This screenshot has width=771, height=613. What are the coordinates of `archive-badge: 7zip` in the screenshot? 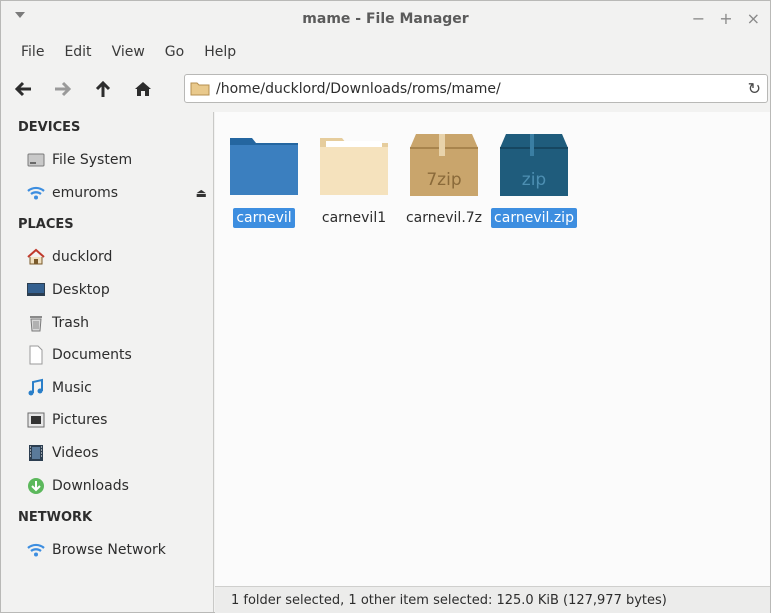 It's located at (443, 180).